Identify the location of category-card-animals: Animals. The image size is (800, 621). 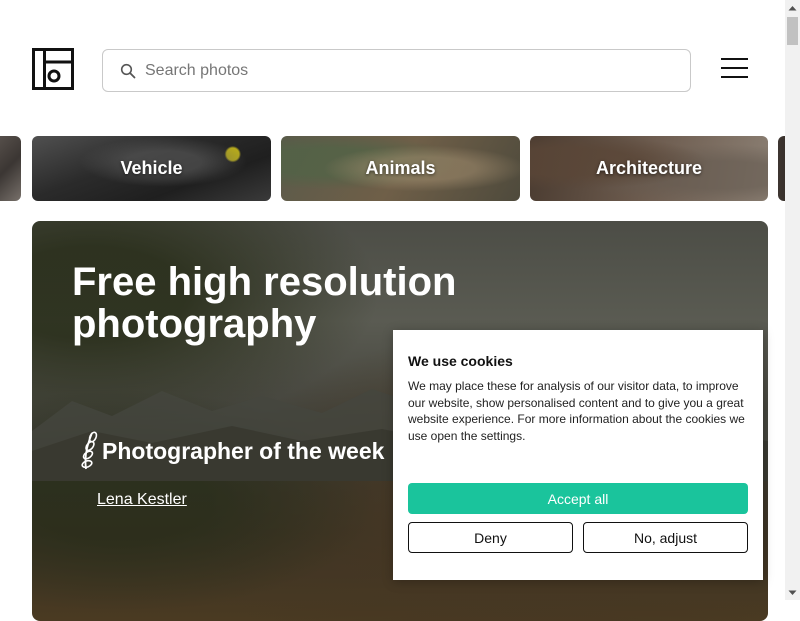
(400, 168).